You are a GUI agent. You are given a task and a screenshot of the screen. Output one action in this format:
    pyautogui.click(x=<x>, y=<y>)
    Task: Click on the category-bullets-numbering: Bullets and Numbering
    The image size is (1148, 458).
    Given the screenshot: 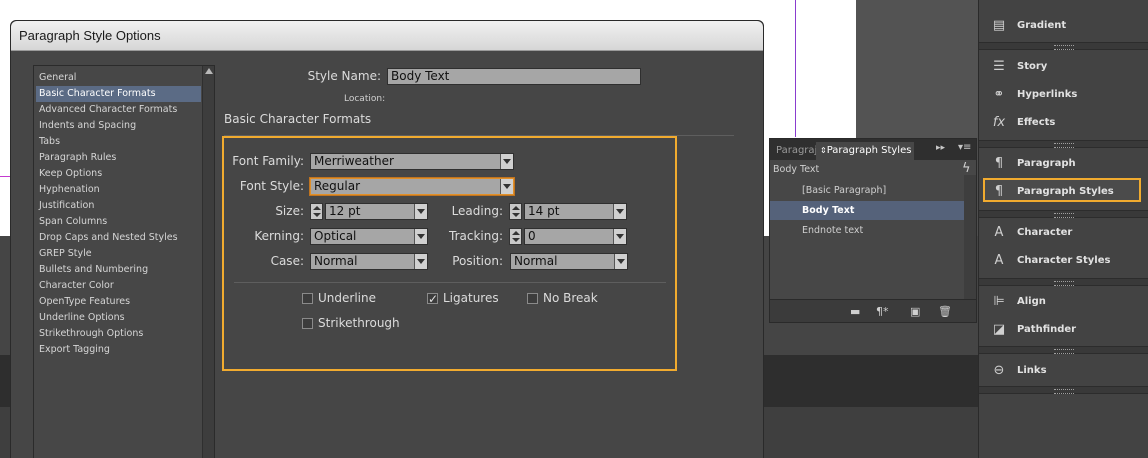 What is the action you would take?
    pyautogui.click(x=118, y=270)
    